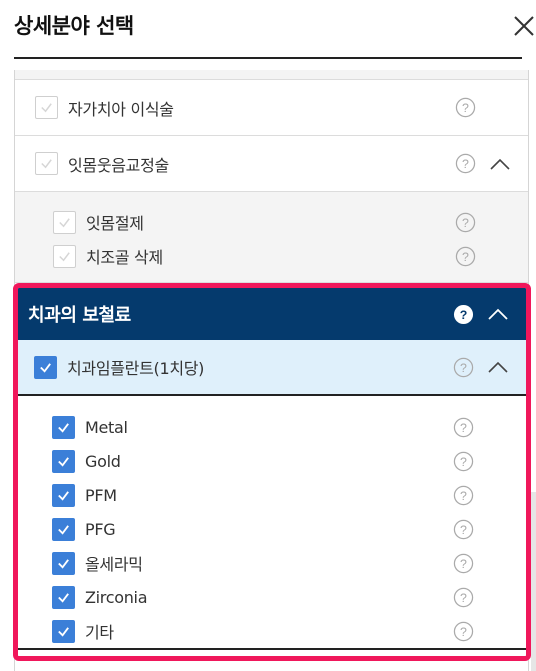  I want to click on list-item-all-ceramic: 올세라믹 ?, so click(272, 563).